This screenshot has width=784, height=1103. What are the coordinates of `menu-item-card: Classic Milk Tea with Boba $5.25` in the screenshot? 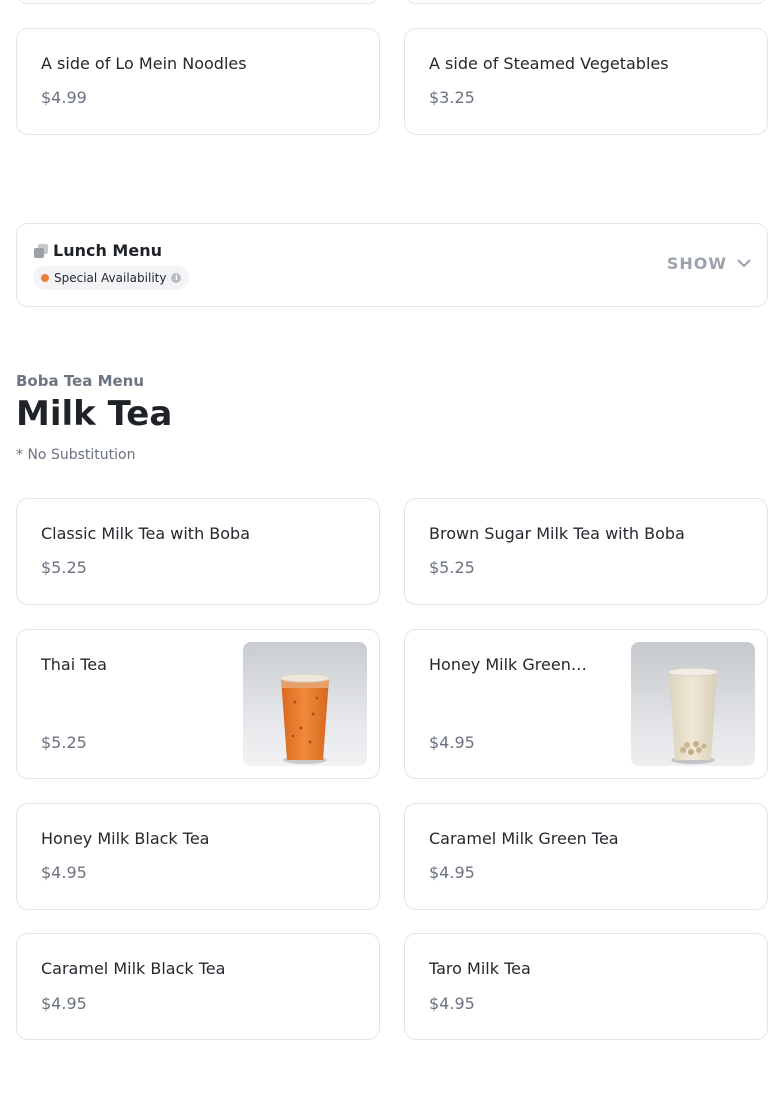 It's located at (198, 551).